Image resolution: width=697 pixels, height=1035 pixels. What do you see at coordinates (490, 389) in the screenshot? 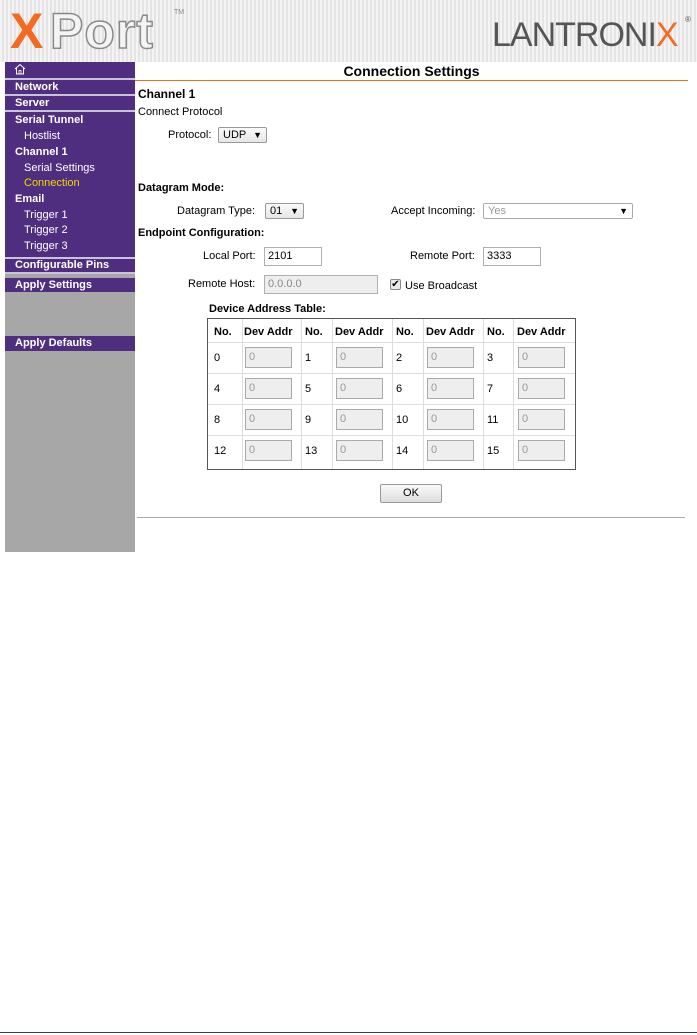
I see `table-row-no: 7` at bounding box center [490, 389].